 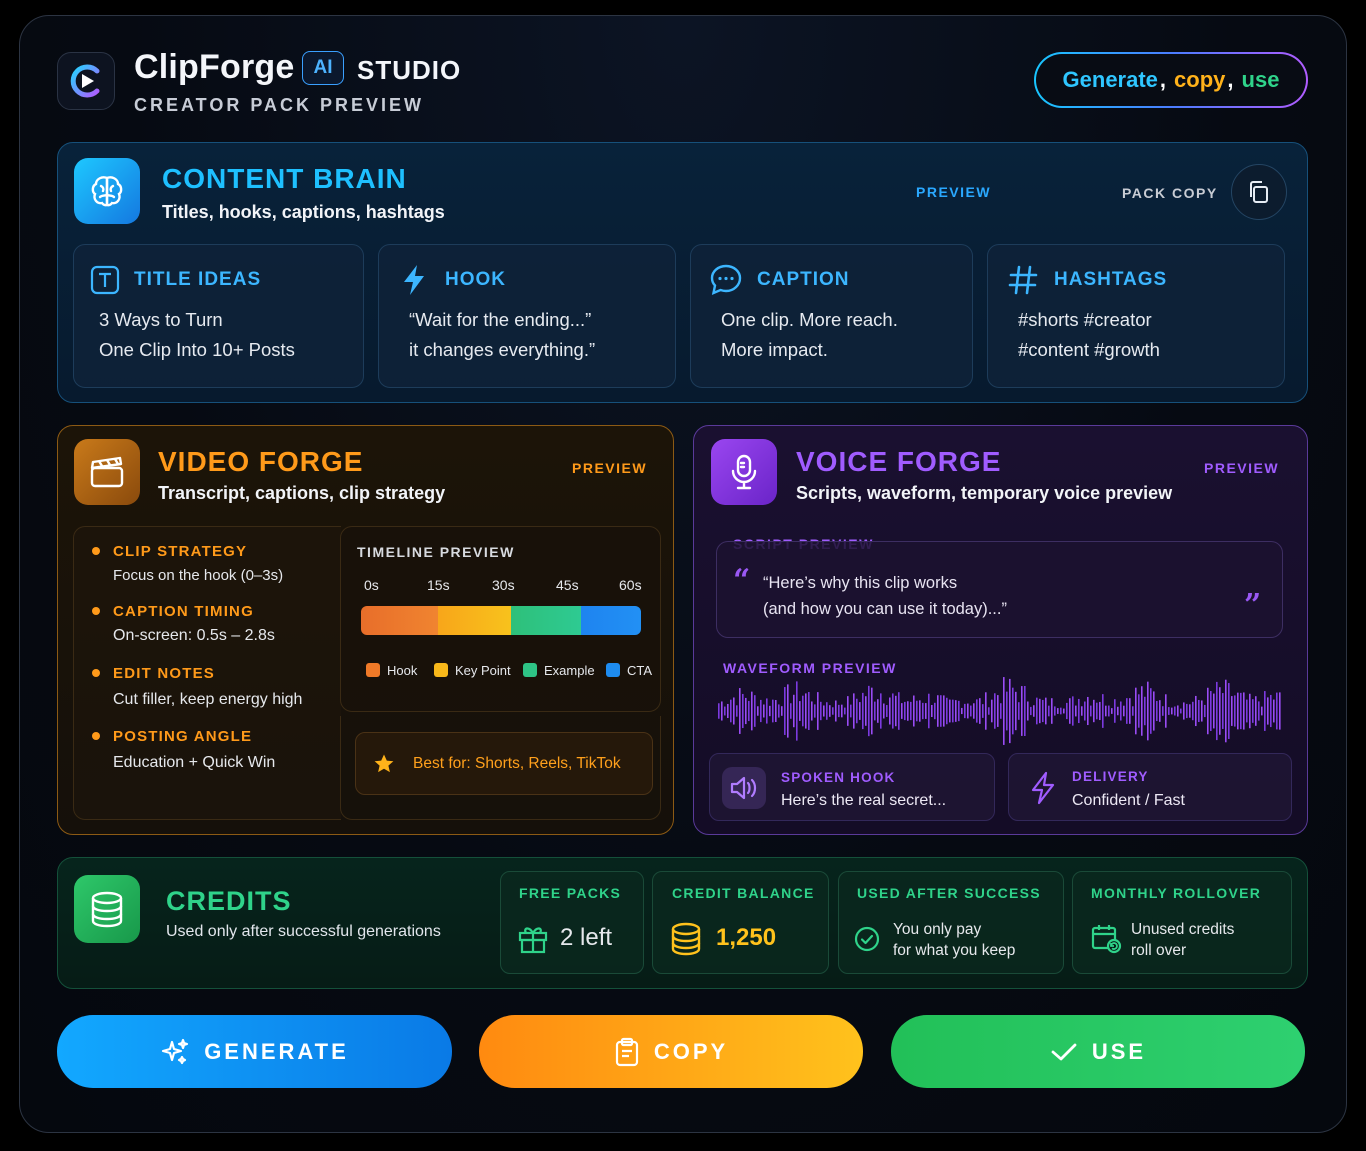 What do you see at coordinates (954, 940) in the screenshot?
I see `used-after-success-text: You only pay for what you keep` at bounding box center [954, 940].